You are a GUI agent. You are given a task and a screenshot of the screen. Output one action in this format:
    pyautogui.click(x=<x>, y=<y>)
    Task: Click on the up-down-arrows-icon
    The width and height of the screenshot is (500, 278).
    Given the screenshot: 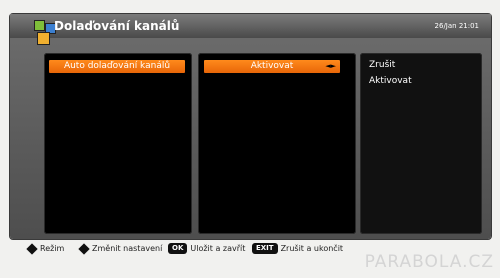 What is the action you would take?
    pyautogui.click(x=32, y=248)
    